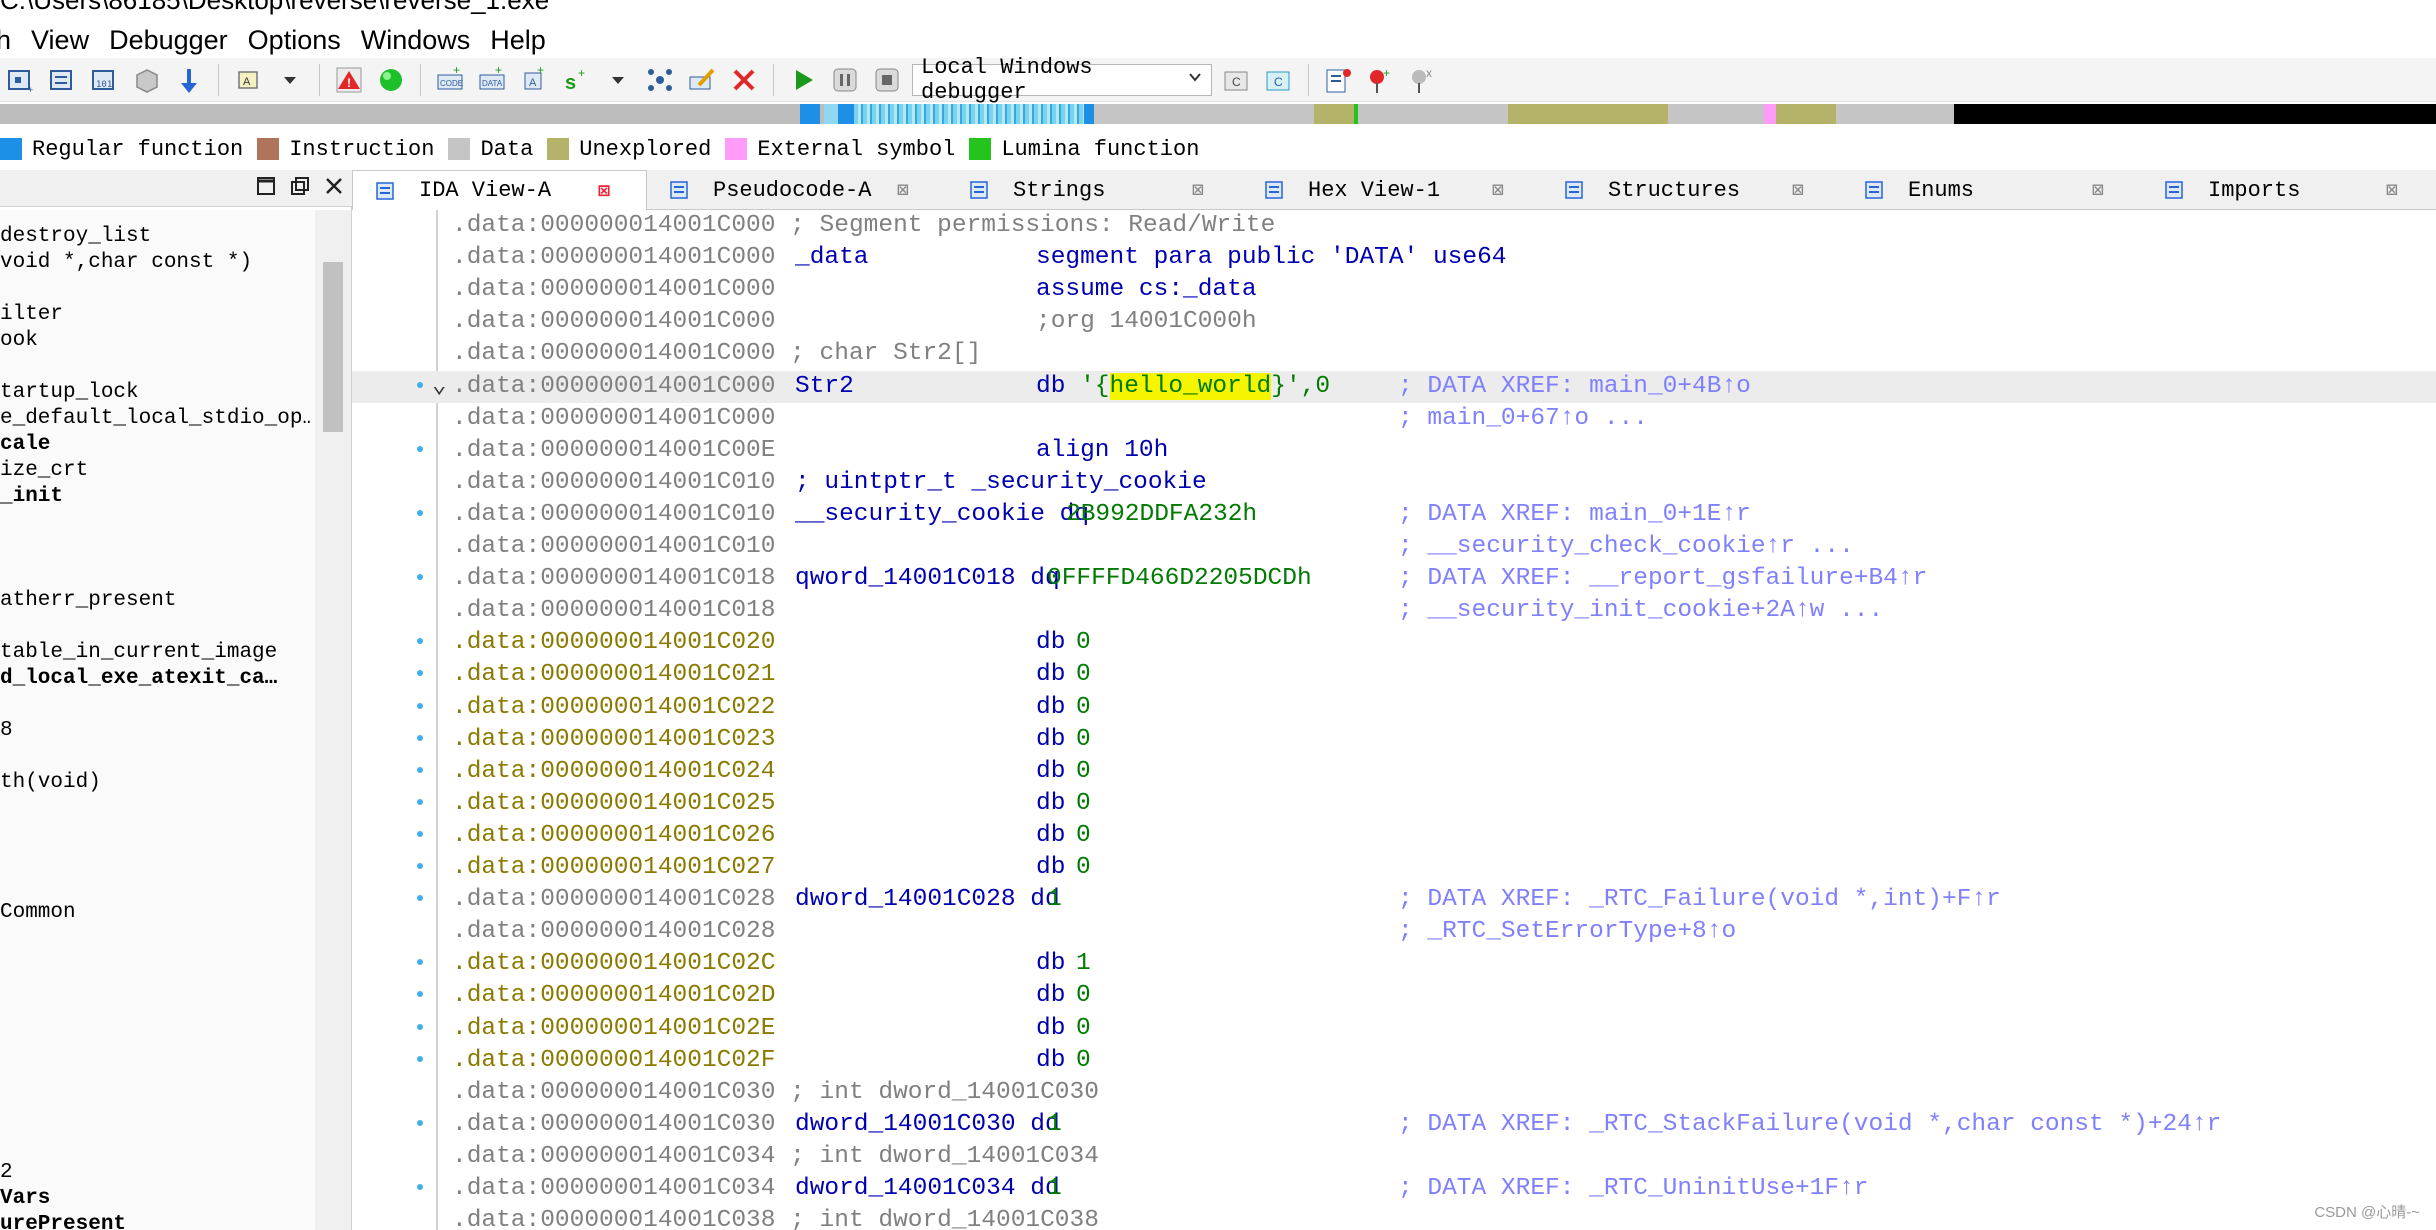 This screenshot has height=1230, width=2436. What do you see at coordinates (1394, 643) in the screenshot?
I see `disasm-line: .data:000000014001C020 db 0` at bounding box center [1394, 643].